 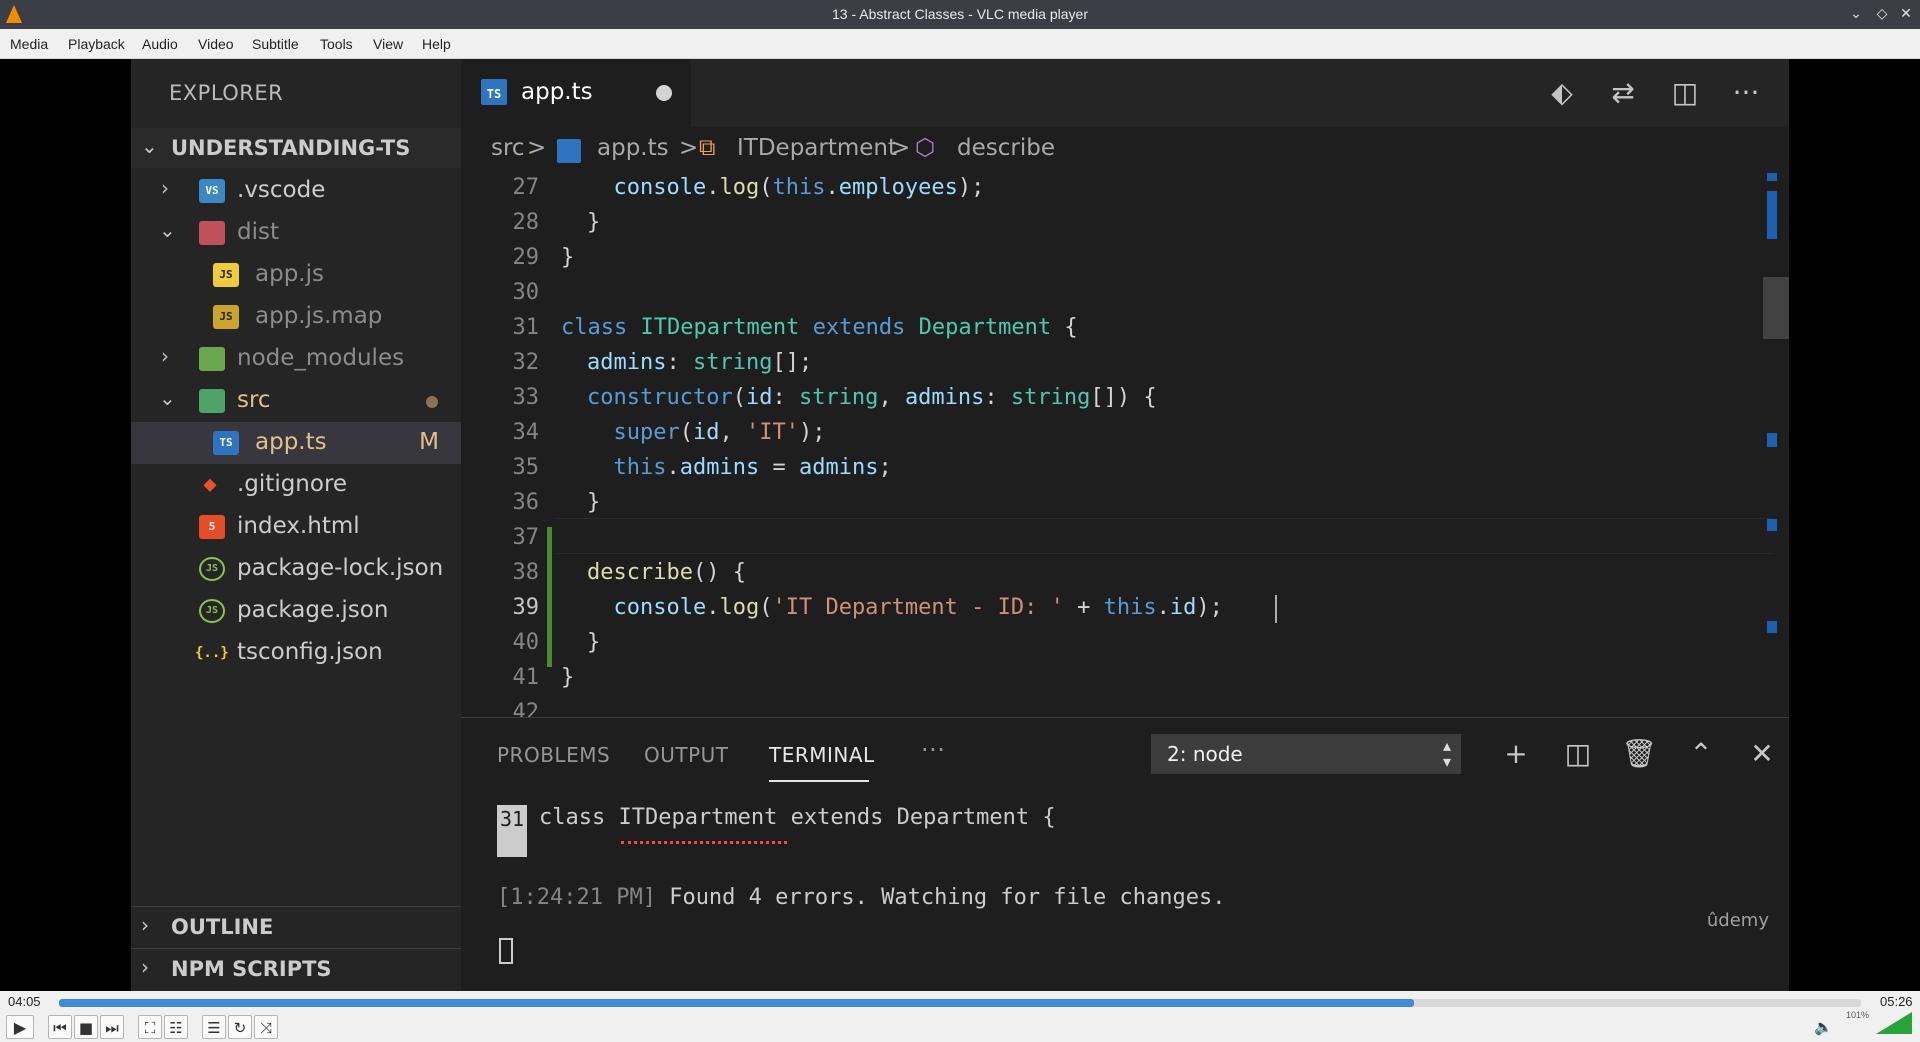 What do you see at coordinates (296, 233) in the screenshot?
I see `tree-item-dist: ⌄ dist` at bounding box center [296, 233].